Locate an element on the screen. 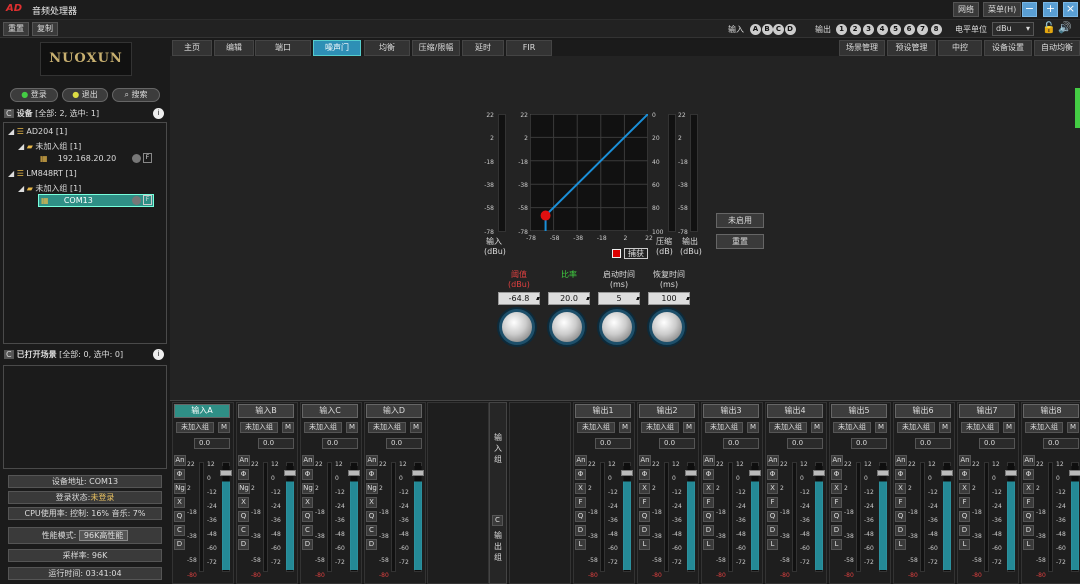 This screenshot has width=1080, height=584. right-tab-4: 自动均衡 is located at coordinates (1057, 48).